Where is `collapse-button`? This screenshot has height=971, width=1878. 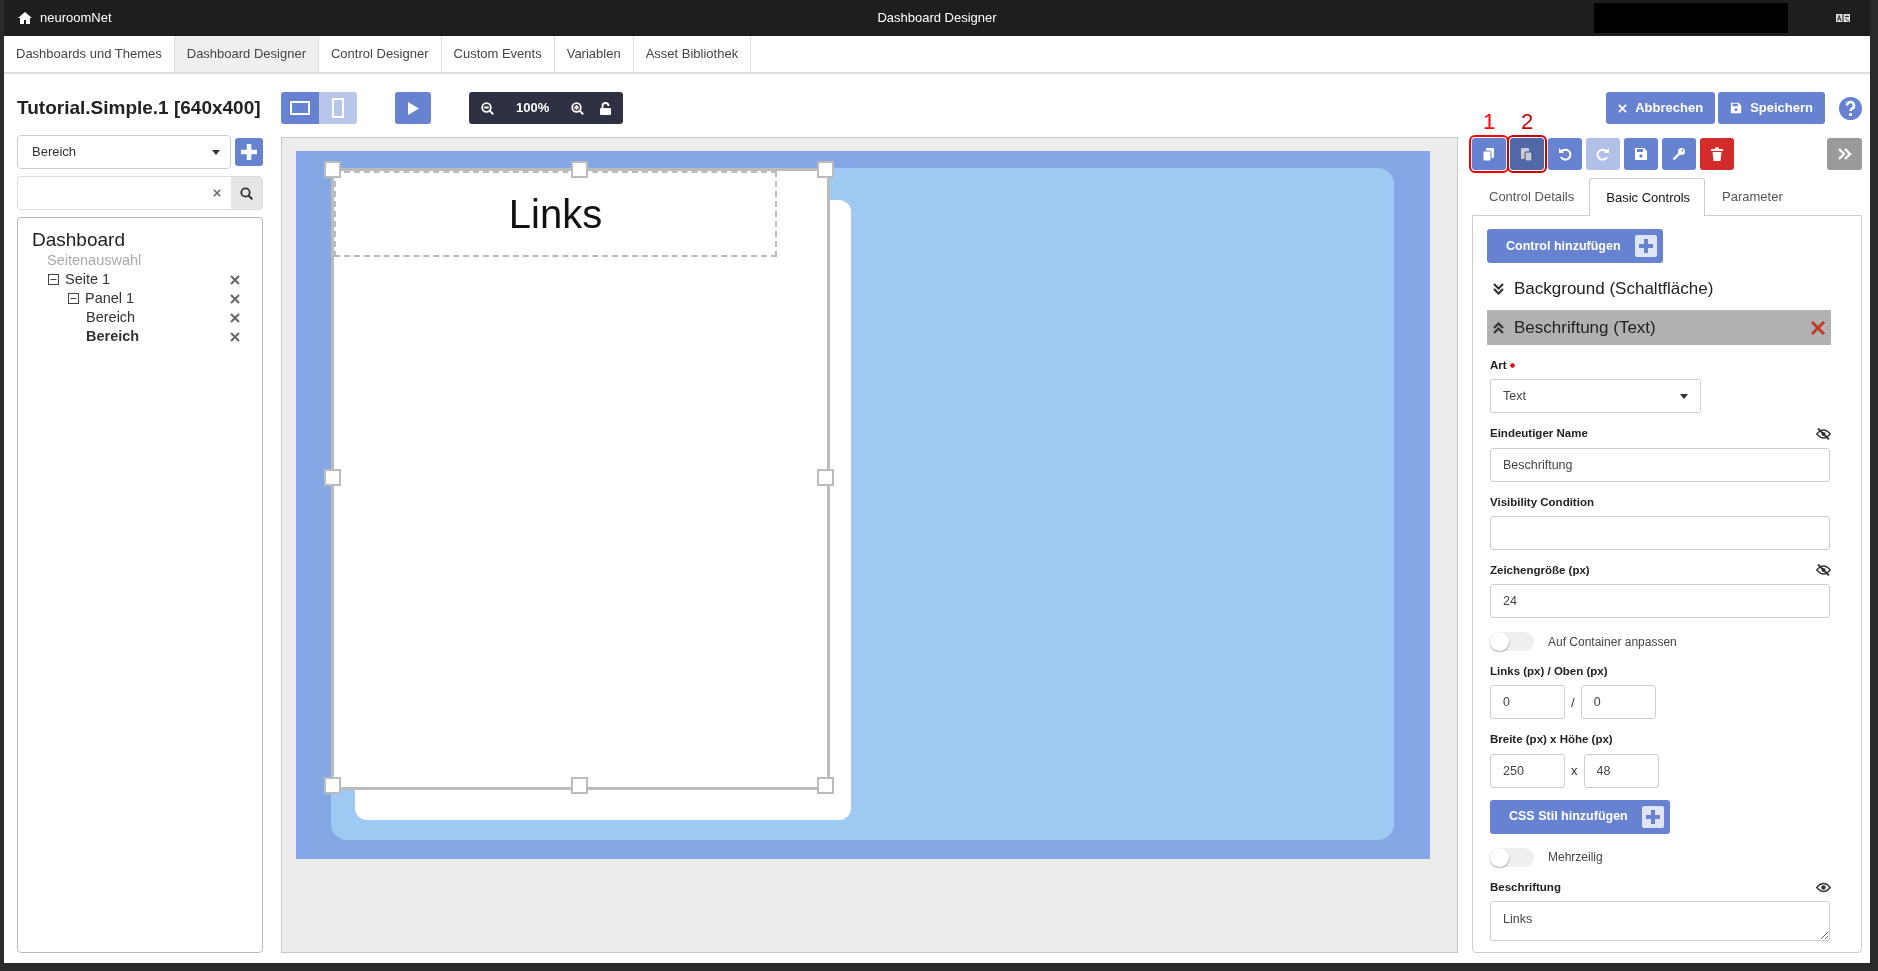 collapse-button is located at coordinates (1844, 154).